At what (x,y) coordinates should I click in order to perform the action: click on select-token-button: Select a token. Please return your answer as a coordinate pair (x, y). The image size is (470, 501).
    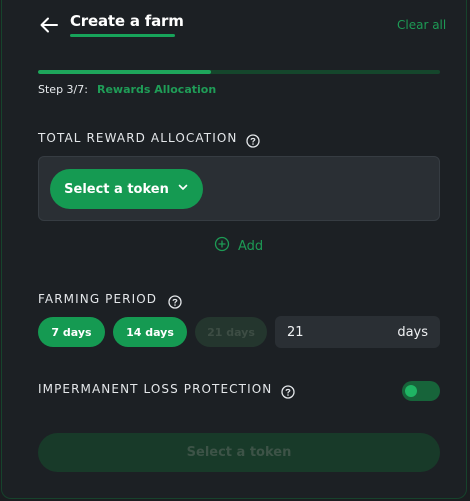
    Looking at the image, I should click on (126, 189).